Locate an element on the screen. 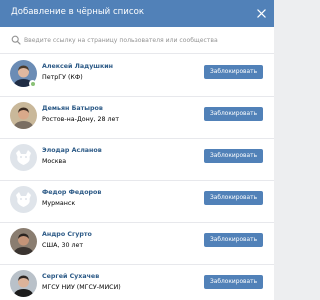  user-info: ПетрГУ (КФ) is located at coordinates (62, 77).